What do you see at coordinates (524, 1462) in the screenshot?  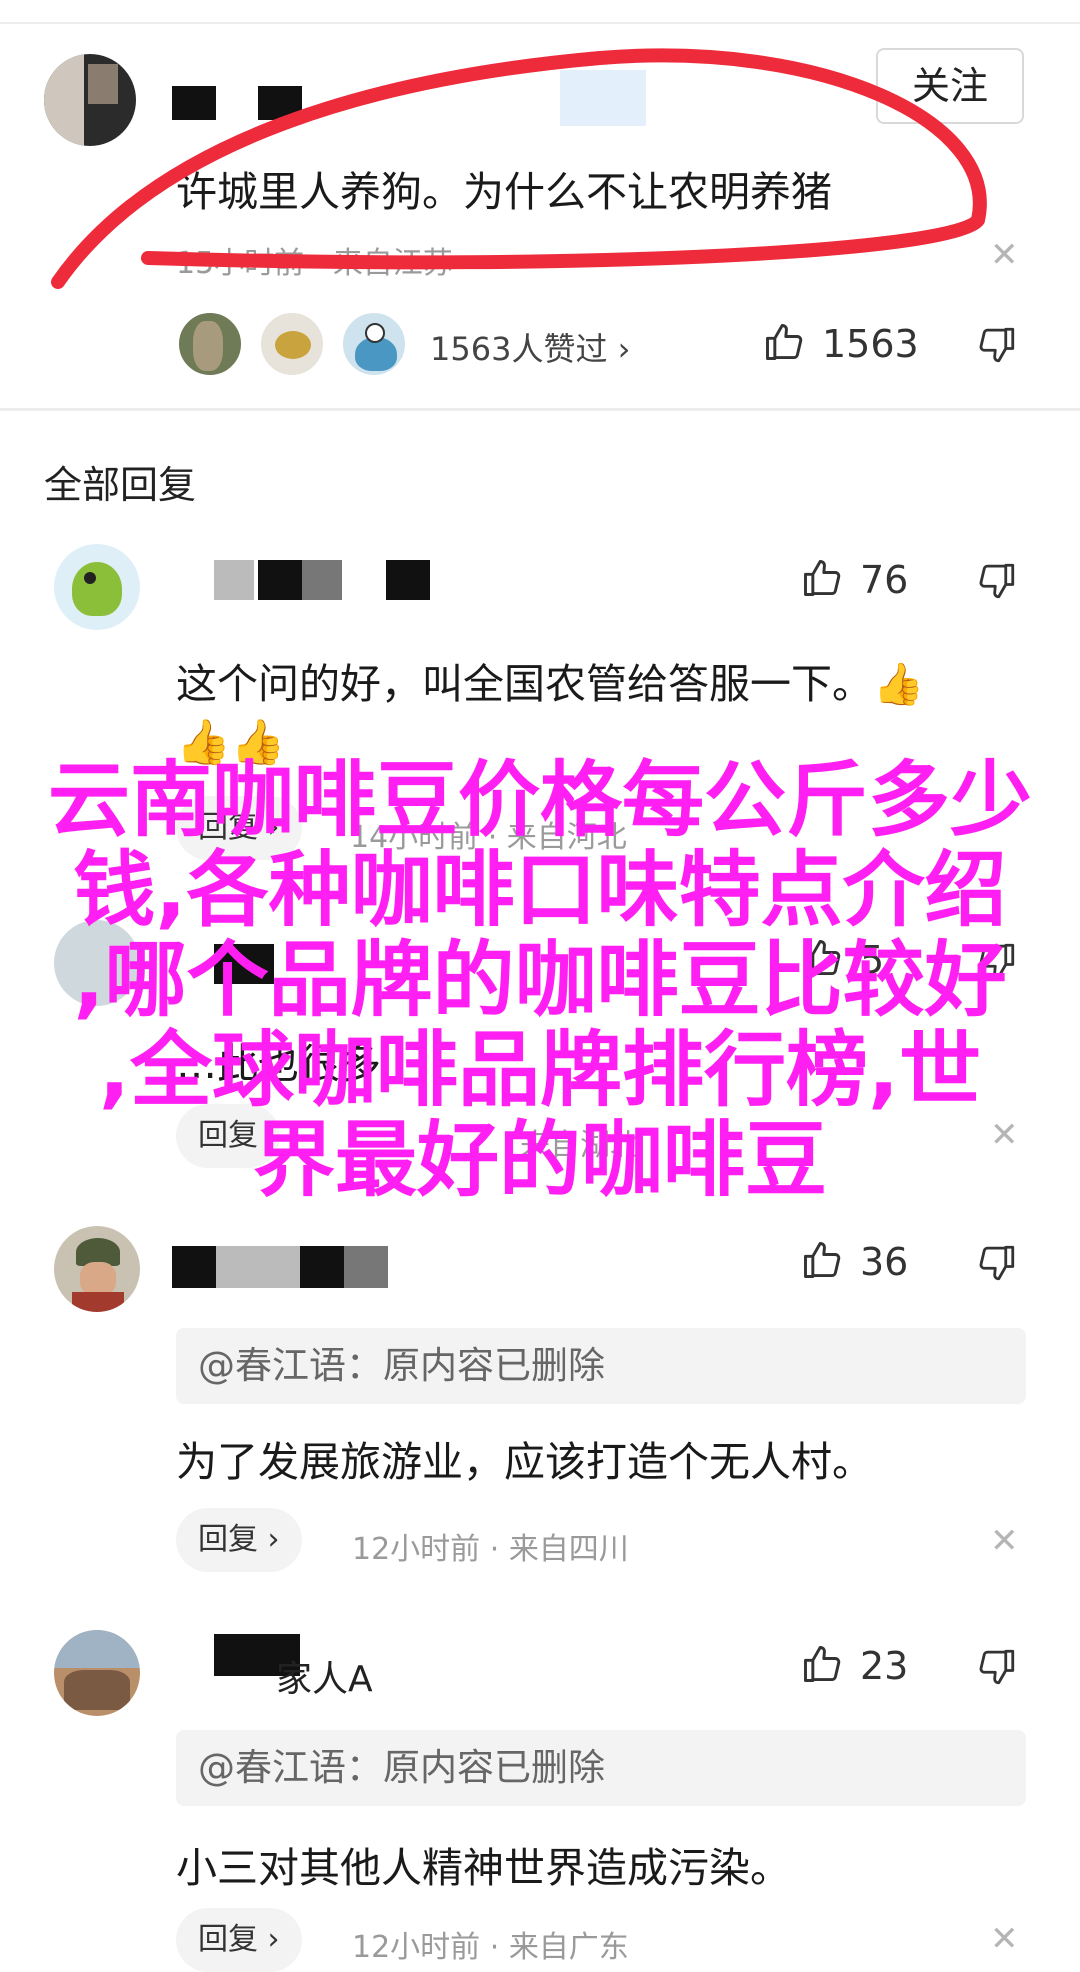 I see `reply-text: 为了发展旅游业，应该打造个无人村。` at bounding box center [524, 1462].